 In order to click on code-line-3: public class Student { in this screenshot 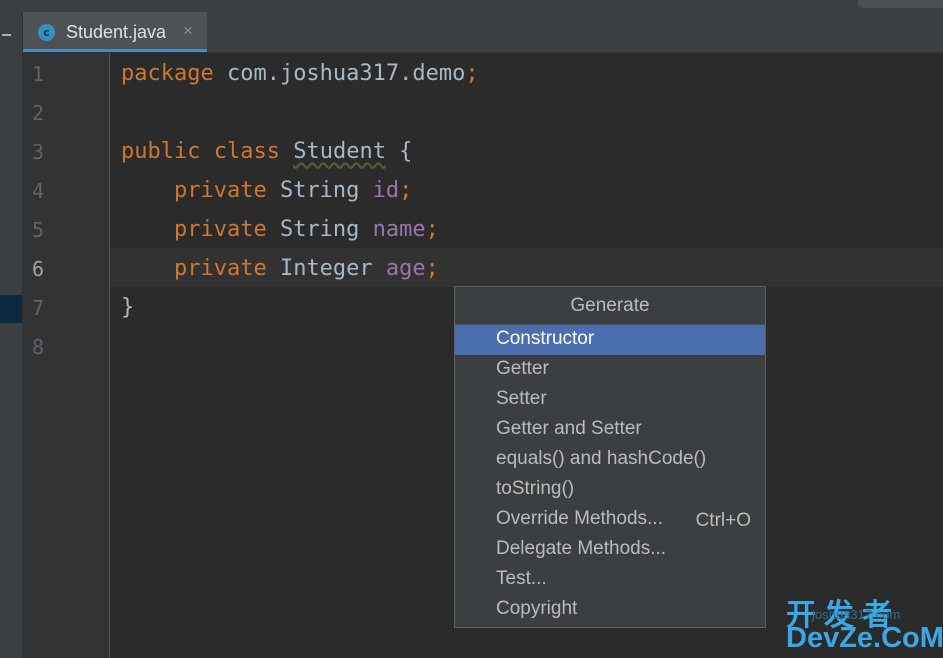, I will do `click(266, 151)`.